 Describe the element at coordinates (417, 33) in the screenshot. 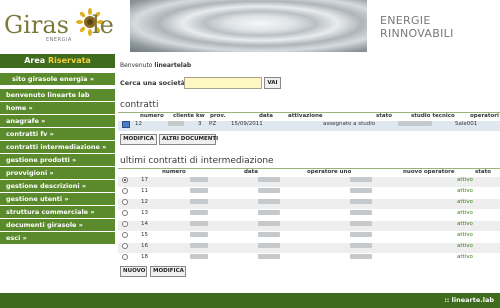

I see `tagline-line2: RINNOVABILI` at that location.